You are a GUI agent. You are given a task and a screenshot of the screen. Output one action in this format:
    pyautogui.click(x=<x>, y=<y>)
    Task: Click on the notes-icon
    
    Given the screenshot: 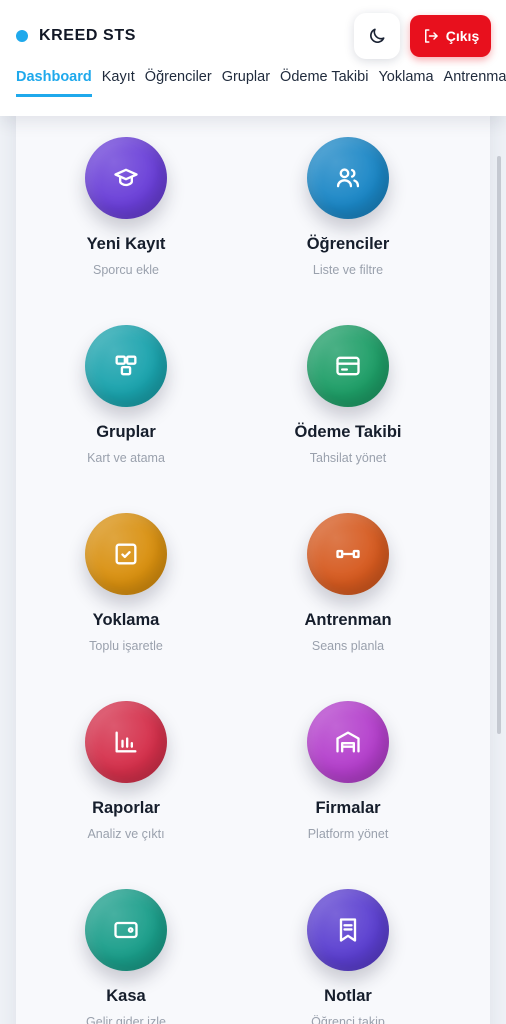 What is the action you would take?
    pyautogui.click(x=348, y=930)
    